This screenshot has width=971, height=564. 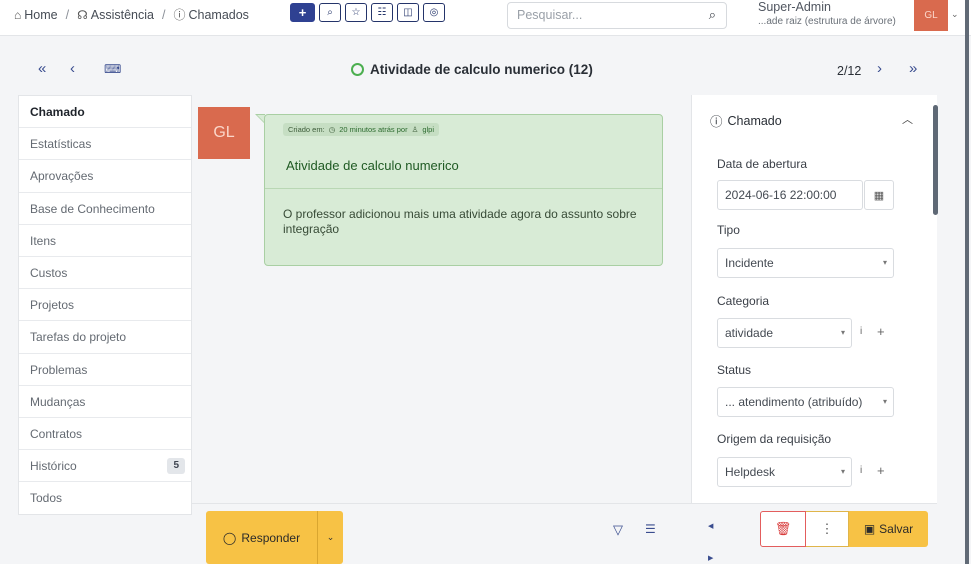 I want to click on breadcrumb-home: ⌂ Home, so click(x=36, y=15).